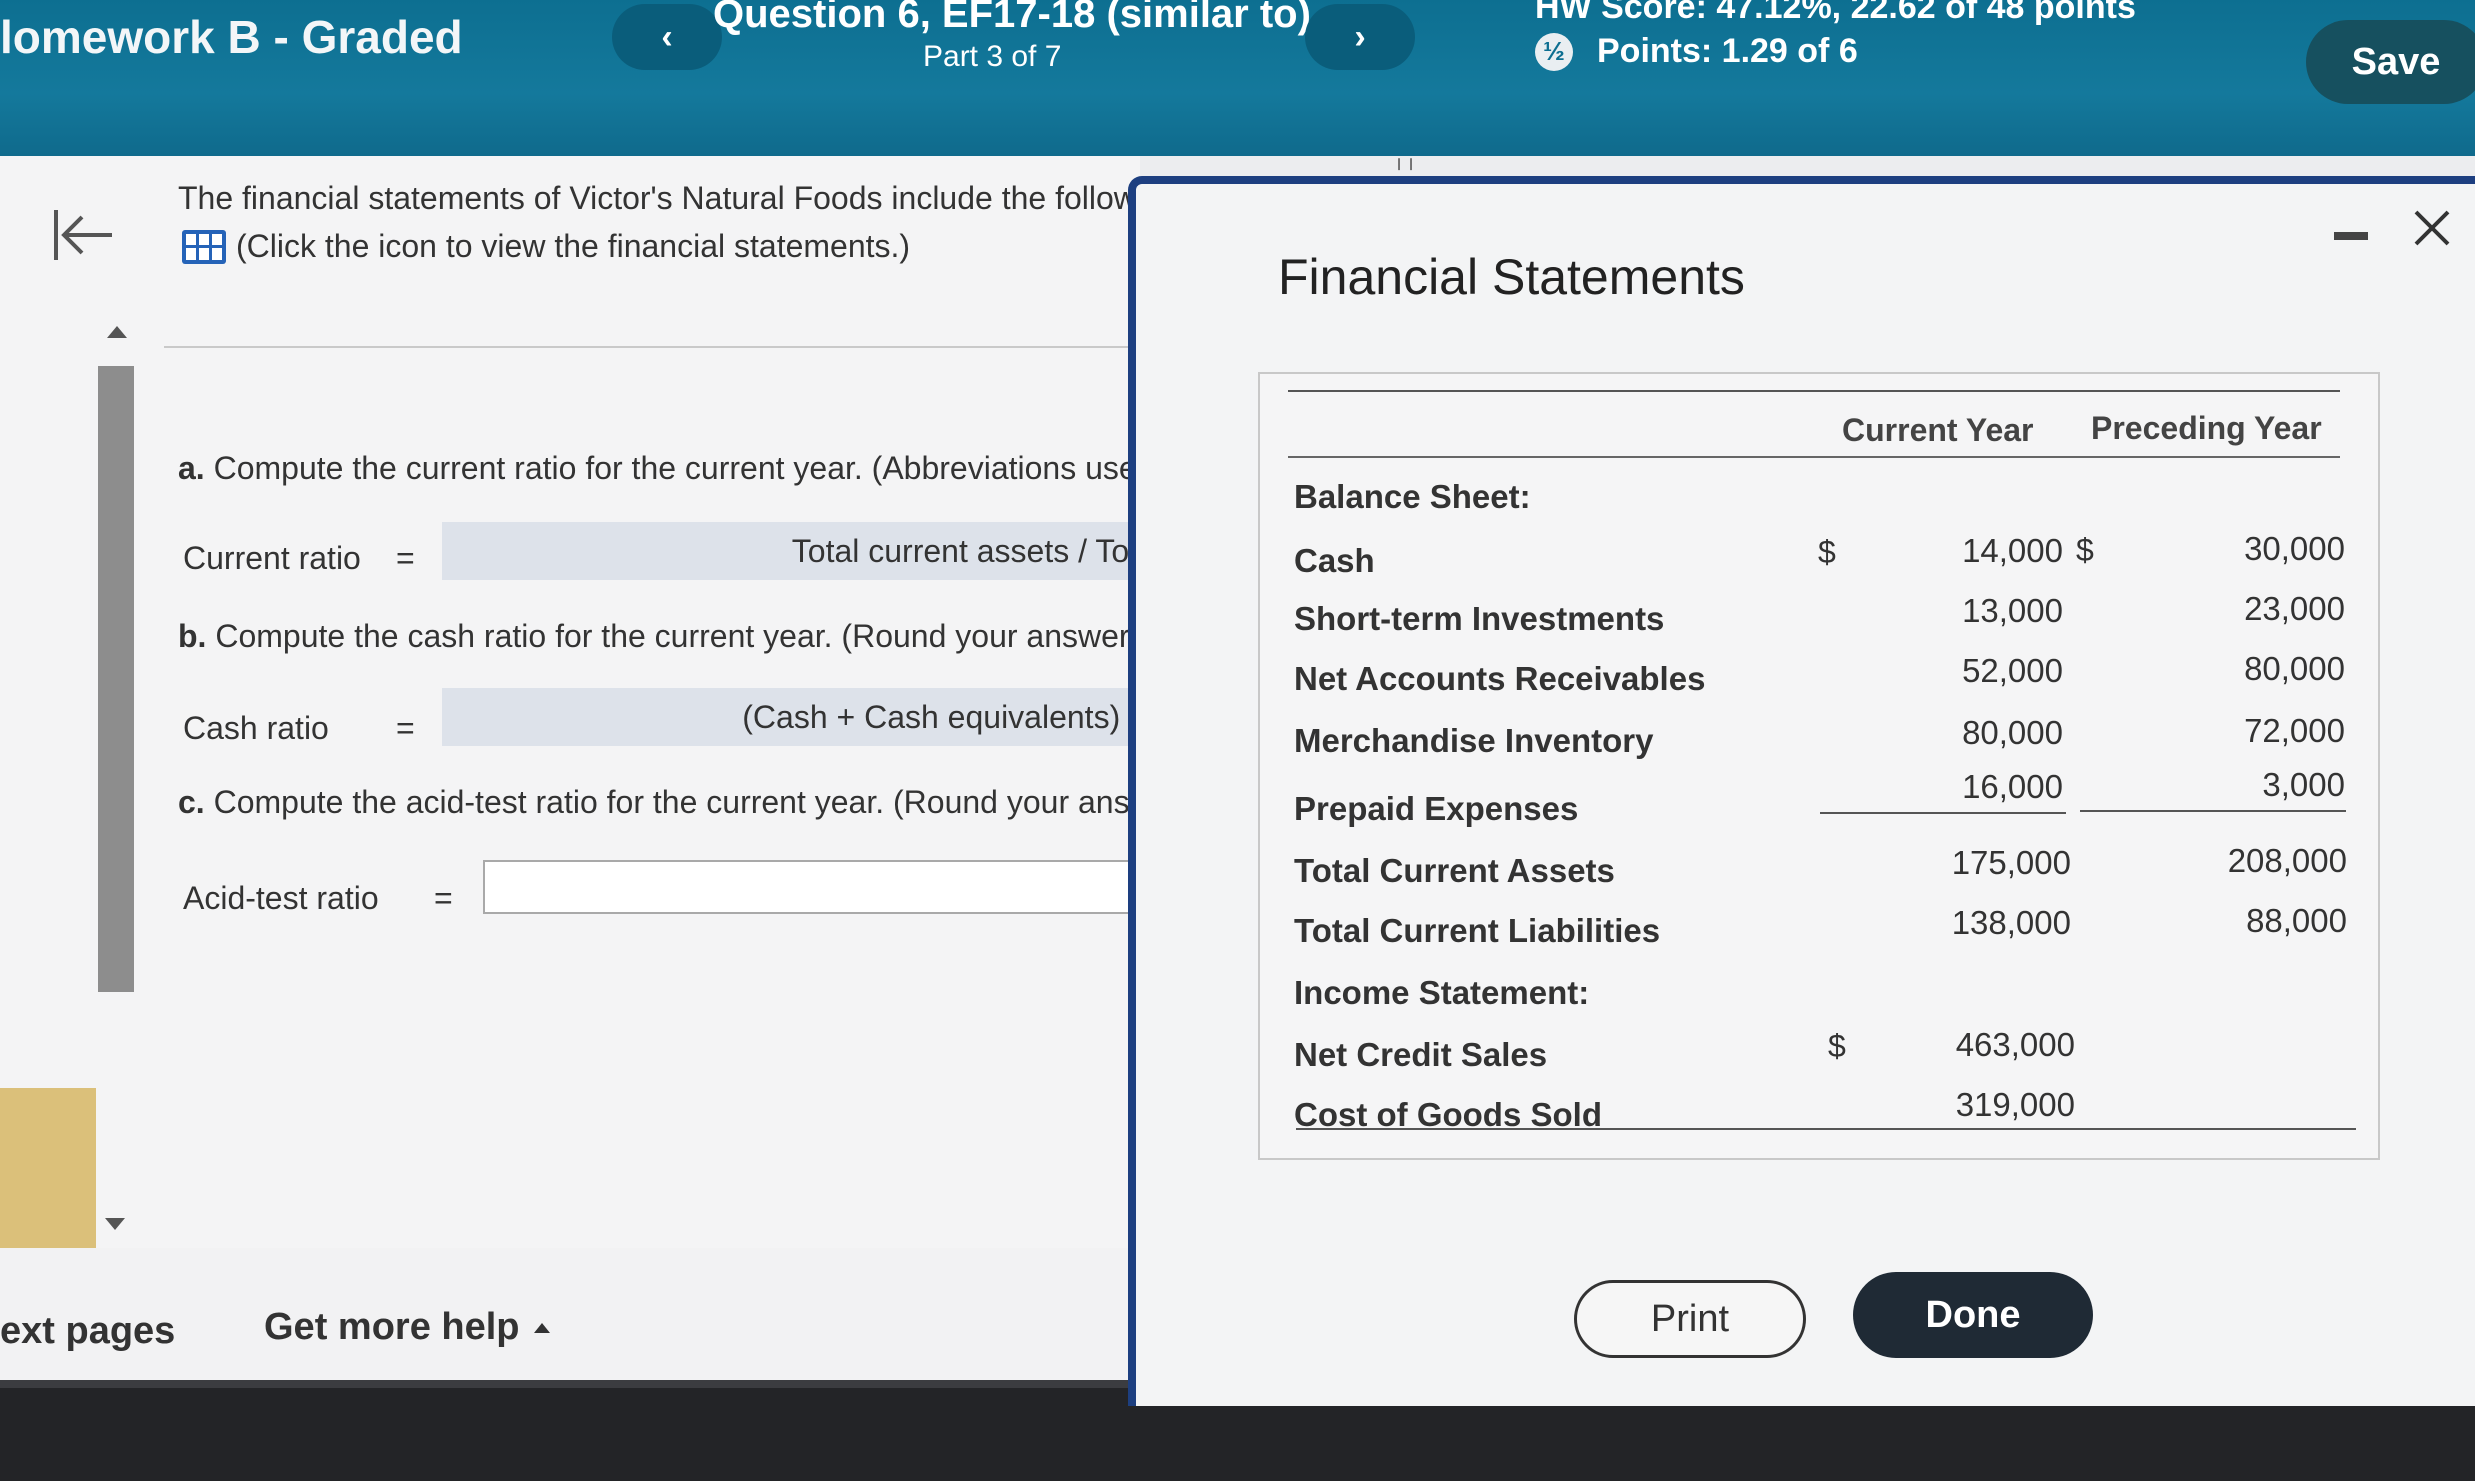 Image resolution: width=2475 pixels, height=1481 pixels. What do you see at coordinates (541, 1327) in the screenshot?
I see `caret-up-icon` at bounding box center [541, 1327].